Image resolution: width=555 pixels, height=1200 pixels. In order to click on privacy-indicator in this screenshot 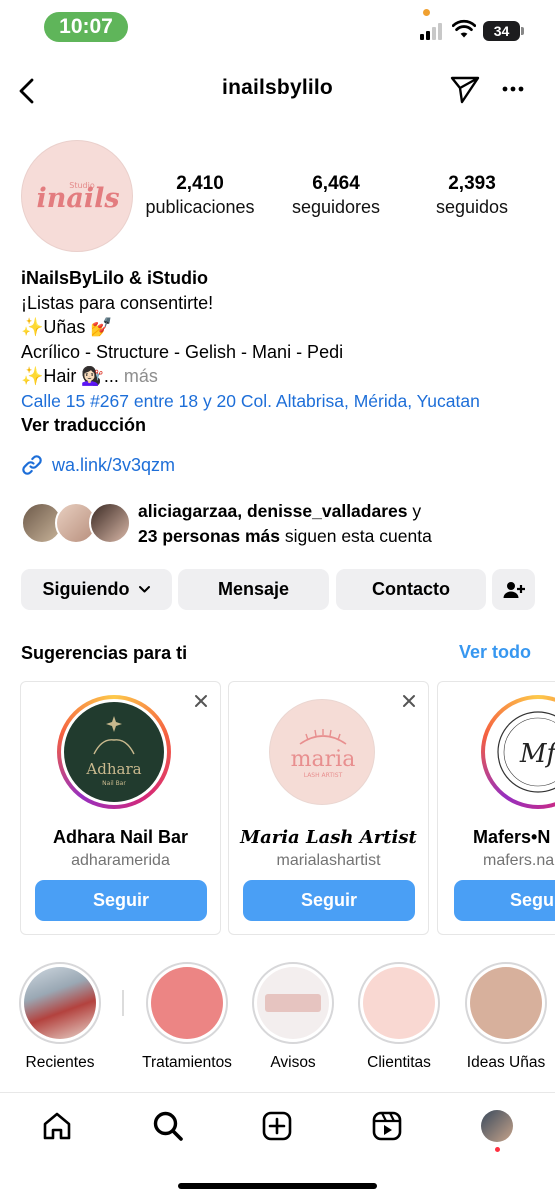, I will do `click(426, 12)`.